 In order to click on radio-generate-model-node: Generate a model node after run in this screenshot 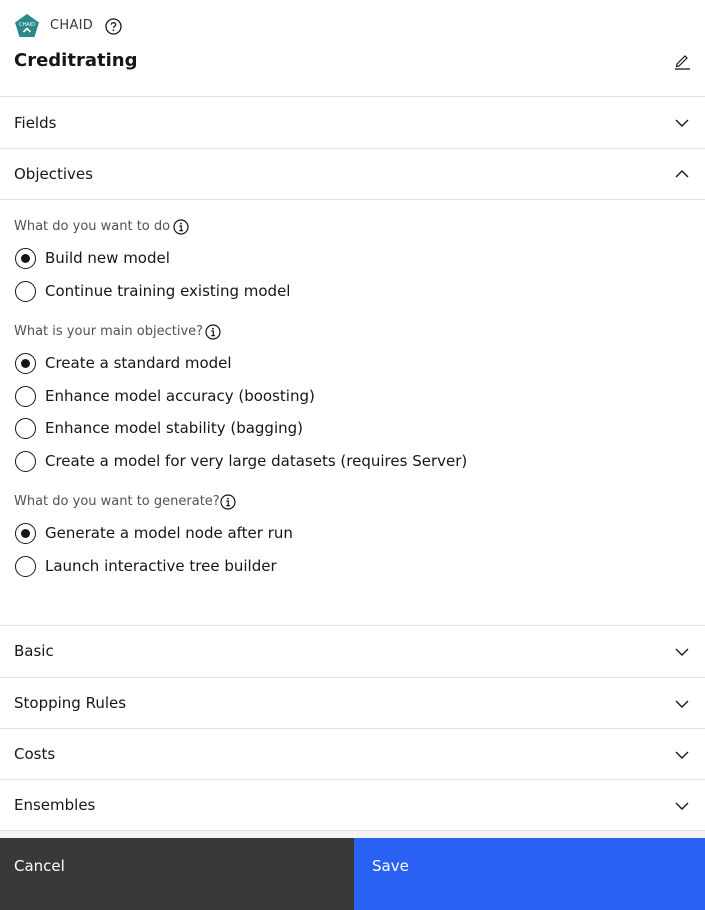, I will do `click(154, 533)`.